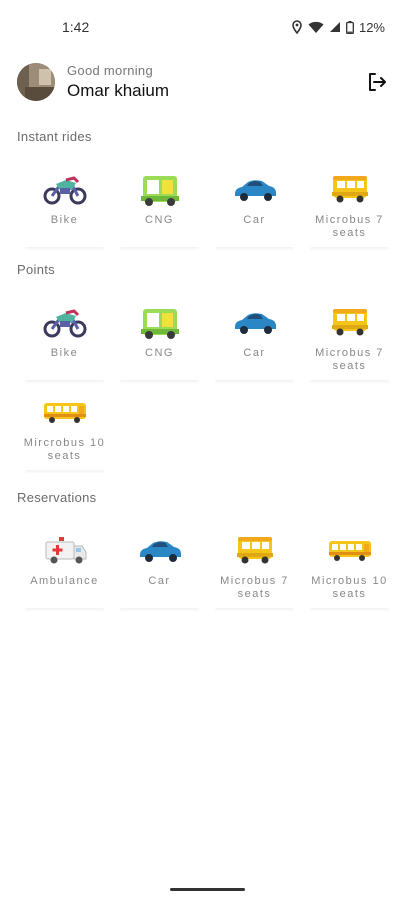 This screenshot has height=900, width=415. I want to click on logout-icon, so click(377, 82).